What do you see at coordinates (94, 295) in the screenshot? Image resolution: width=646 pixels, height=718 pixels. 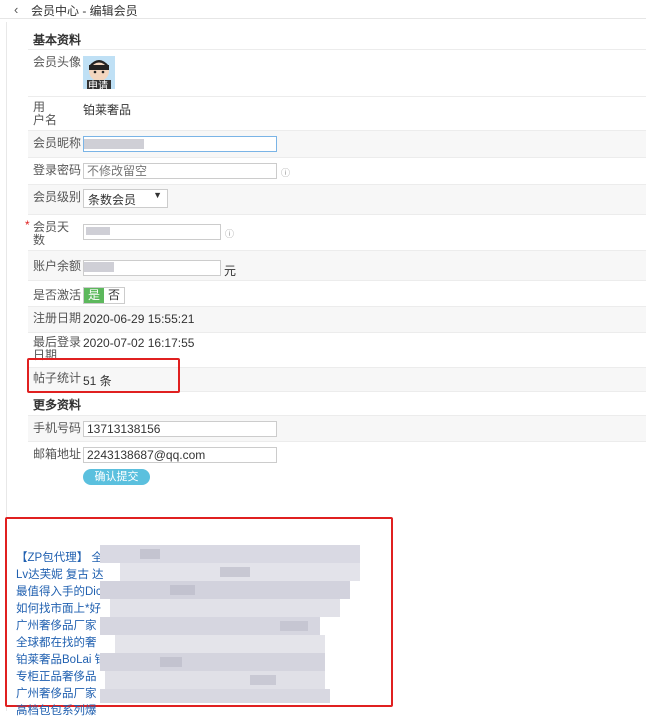 I see `active-yes: 是` at bounding box center [94, 295].